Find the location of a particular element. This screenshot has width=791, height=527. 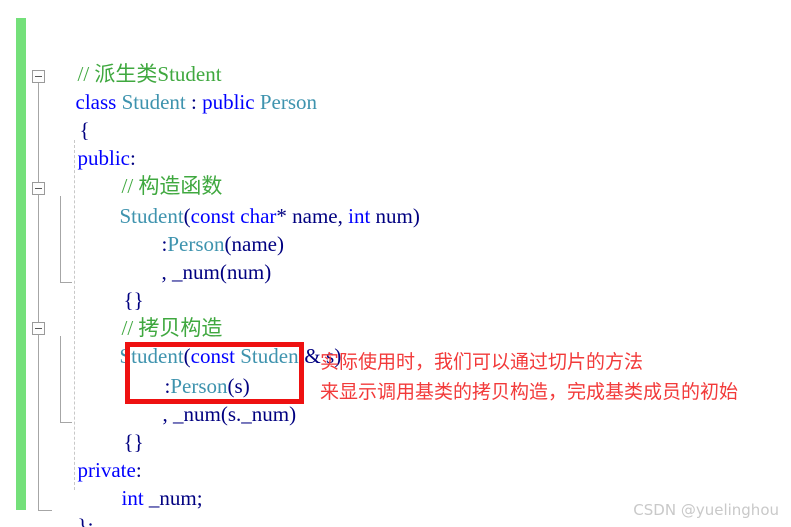

code-token-colon: : is located at coordinates (194, 102).